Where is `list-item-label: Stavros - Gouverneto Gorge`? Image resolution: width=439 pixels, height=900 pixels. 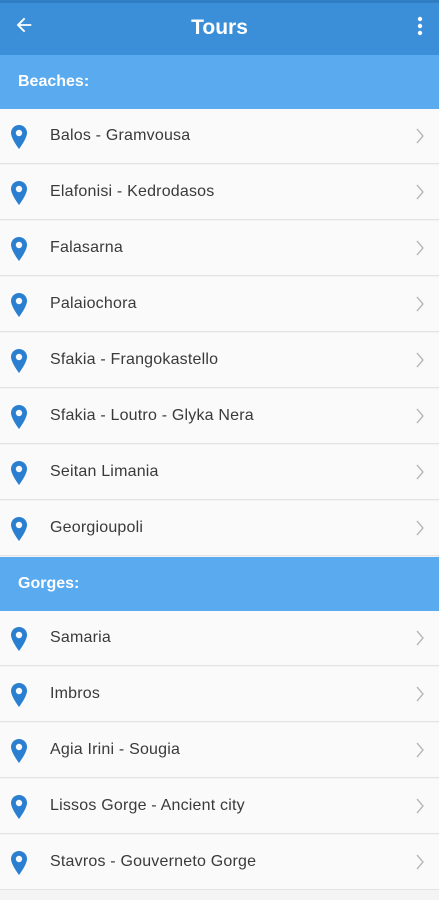 list-item-label: Stavros - Gouverneto Gorge is located at coordinates (153, 861).